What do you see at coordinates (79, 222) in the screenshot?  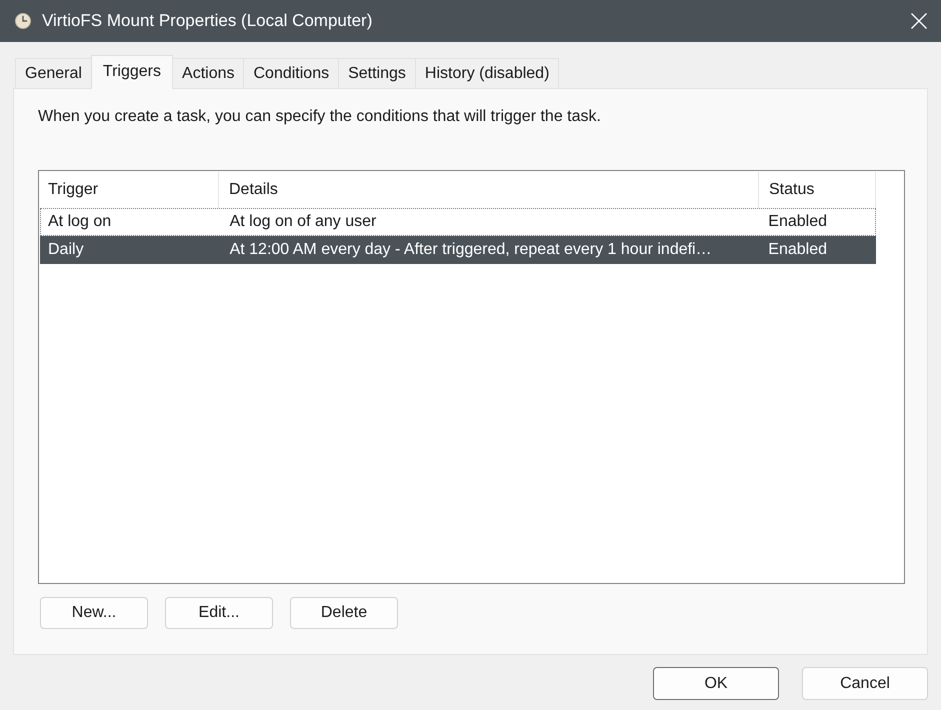 I see `table-cell-text: At log on` at bounding box center [79, 222].